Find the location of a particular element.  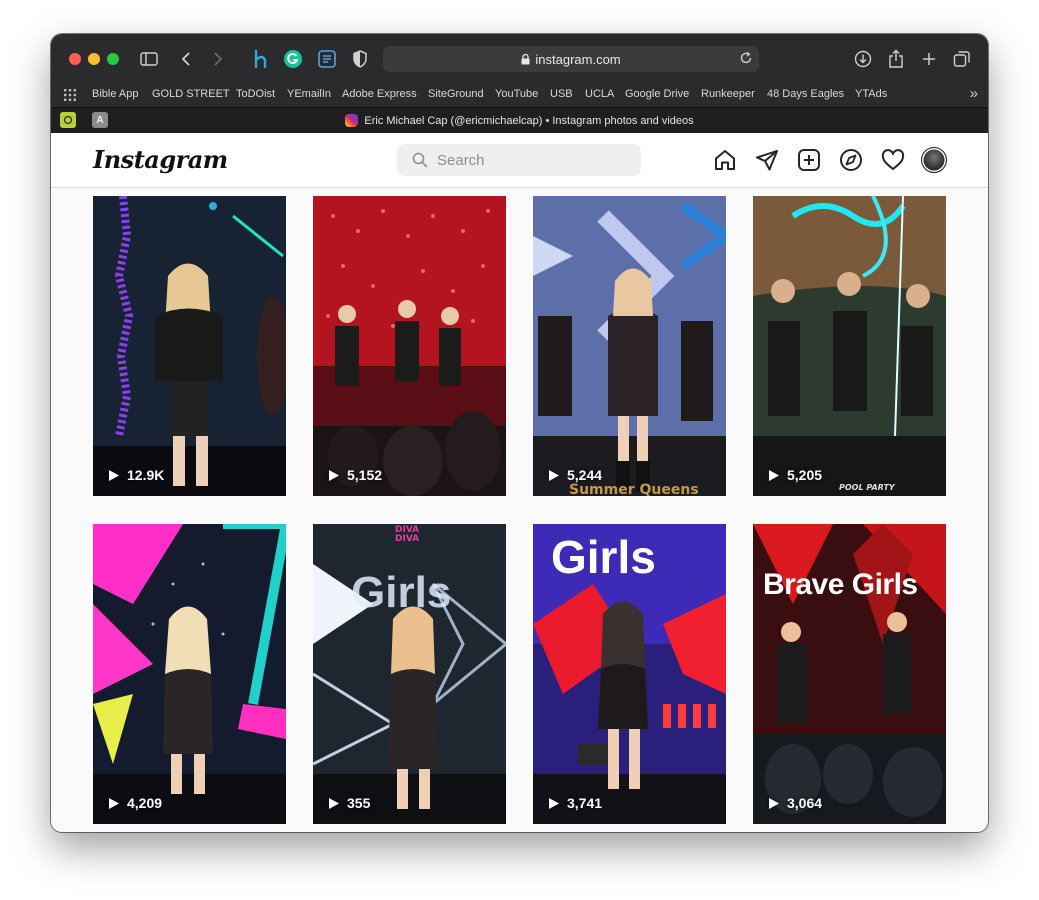

bookmark-todoist: ToDOist is located at coordinates (255, 94).